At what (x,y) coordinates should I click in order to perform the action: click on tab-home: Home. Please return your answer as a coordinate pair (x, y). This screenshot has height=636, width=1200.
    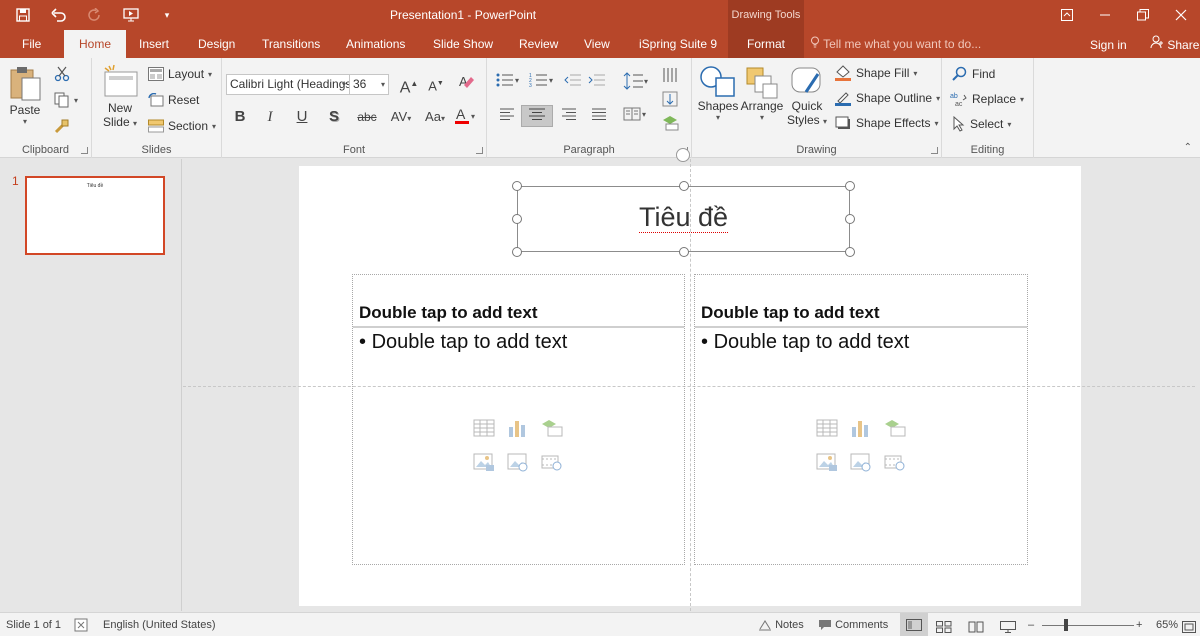
    Looking at the image, I should click on (95, 44).